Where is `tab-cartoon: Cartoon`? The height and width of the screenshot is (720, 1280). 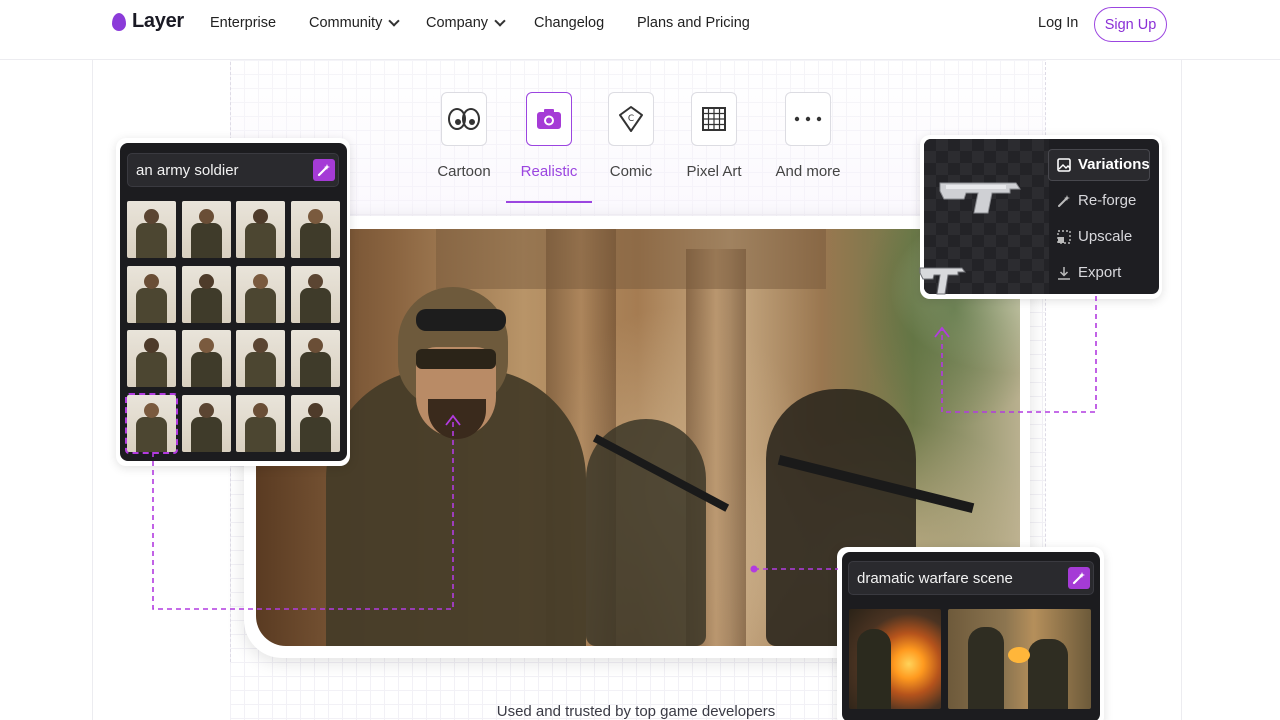 tab-cartoon: Cartoon is located at coordinates (464, 136).